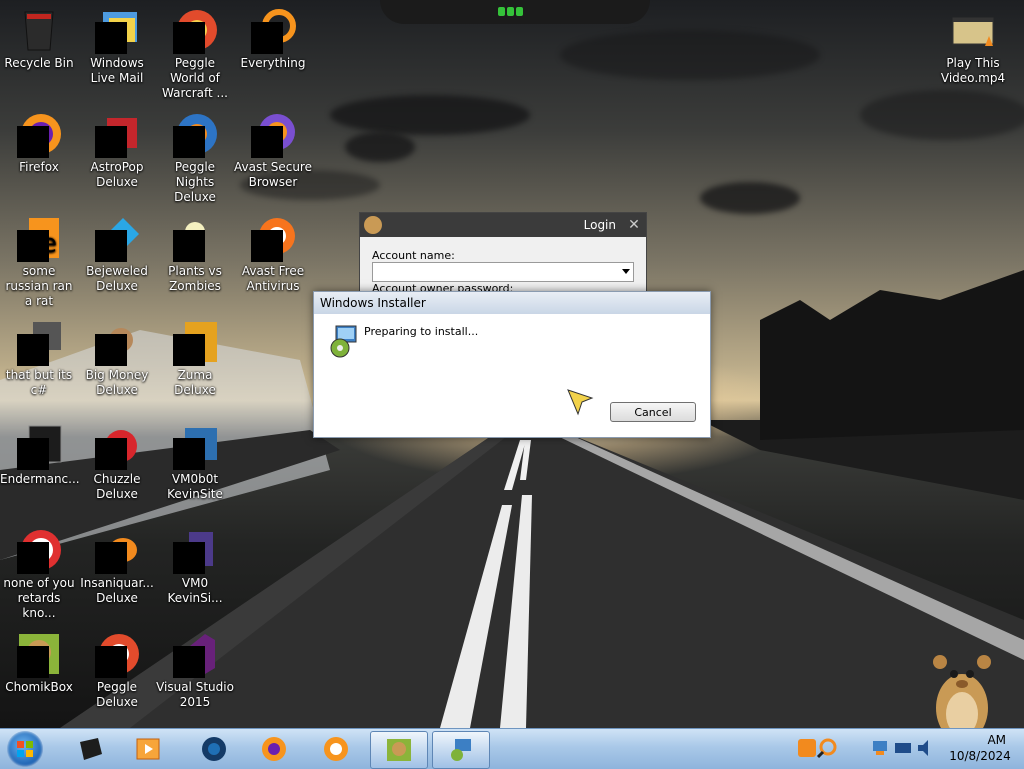  I want to click on desktop-icon-play-video: Play This Video.mp4, so click(973, 43).